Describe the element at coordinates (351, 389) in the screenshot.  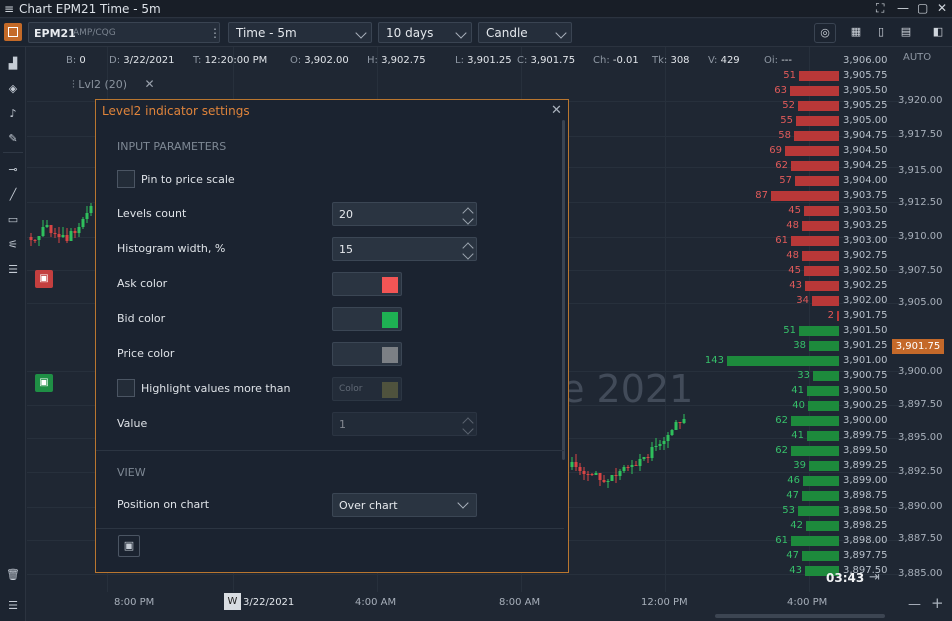
I see `highlight-color-label: Color` at that location.